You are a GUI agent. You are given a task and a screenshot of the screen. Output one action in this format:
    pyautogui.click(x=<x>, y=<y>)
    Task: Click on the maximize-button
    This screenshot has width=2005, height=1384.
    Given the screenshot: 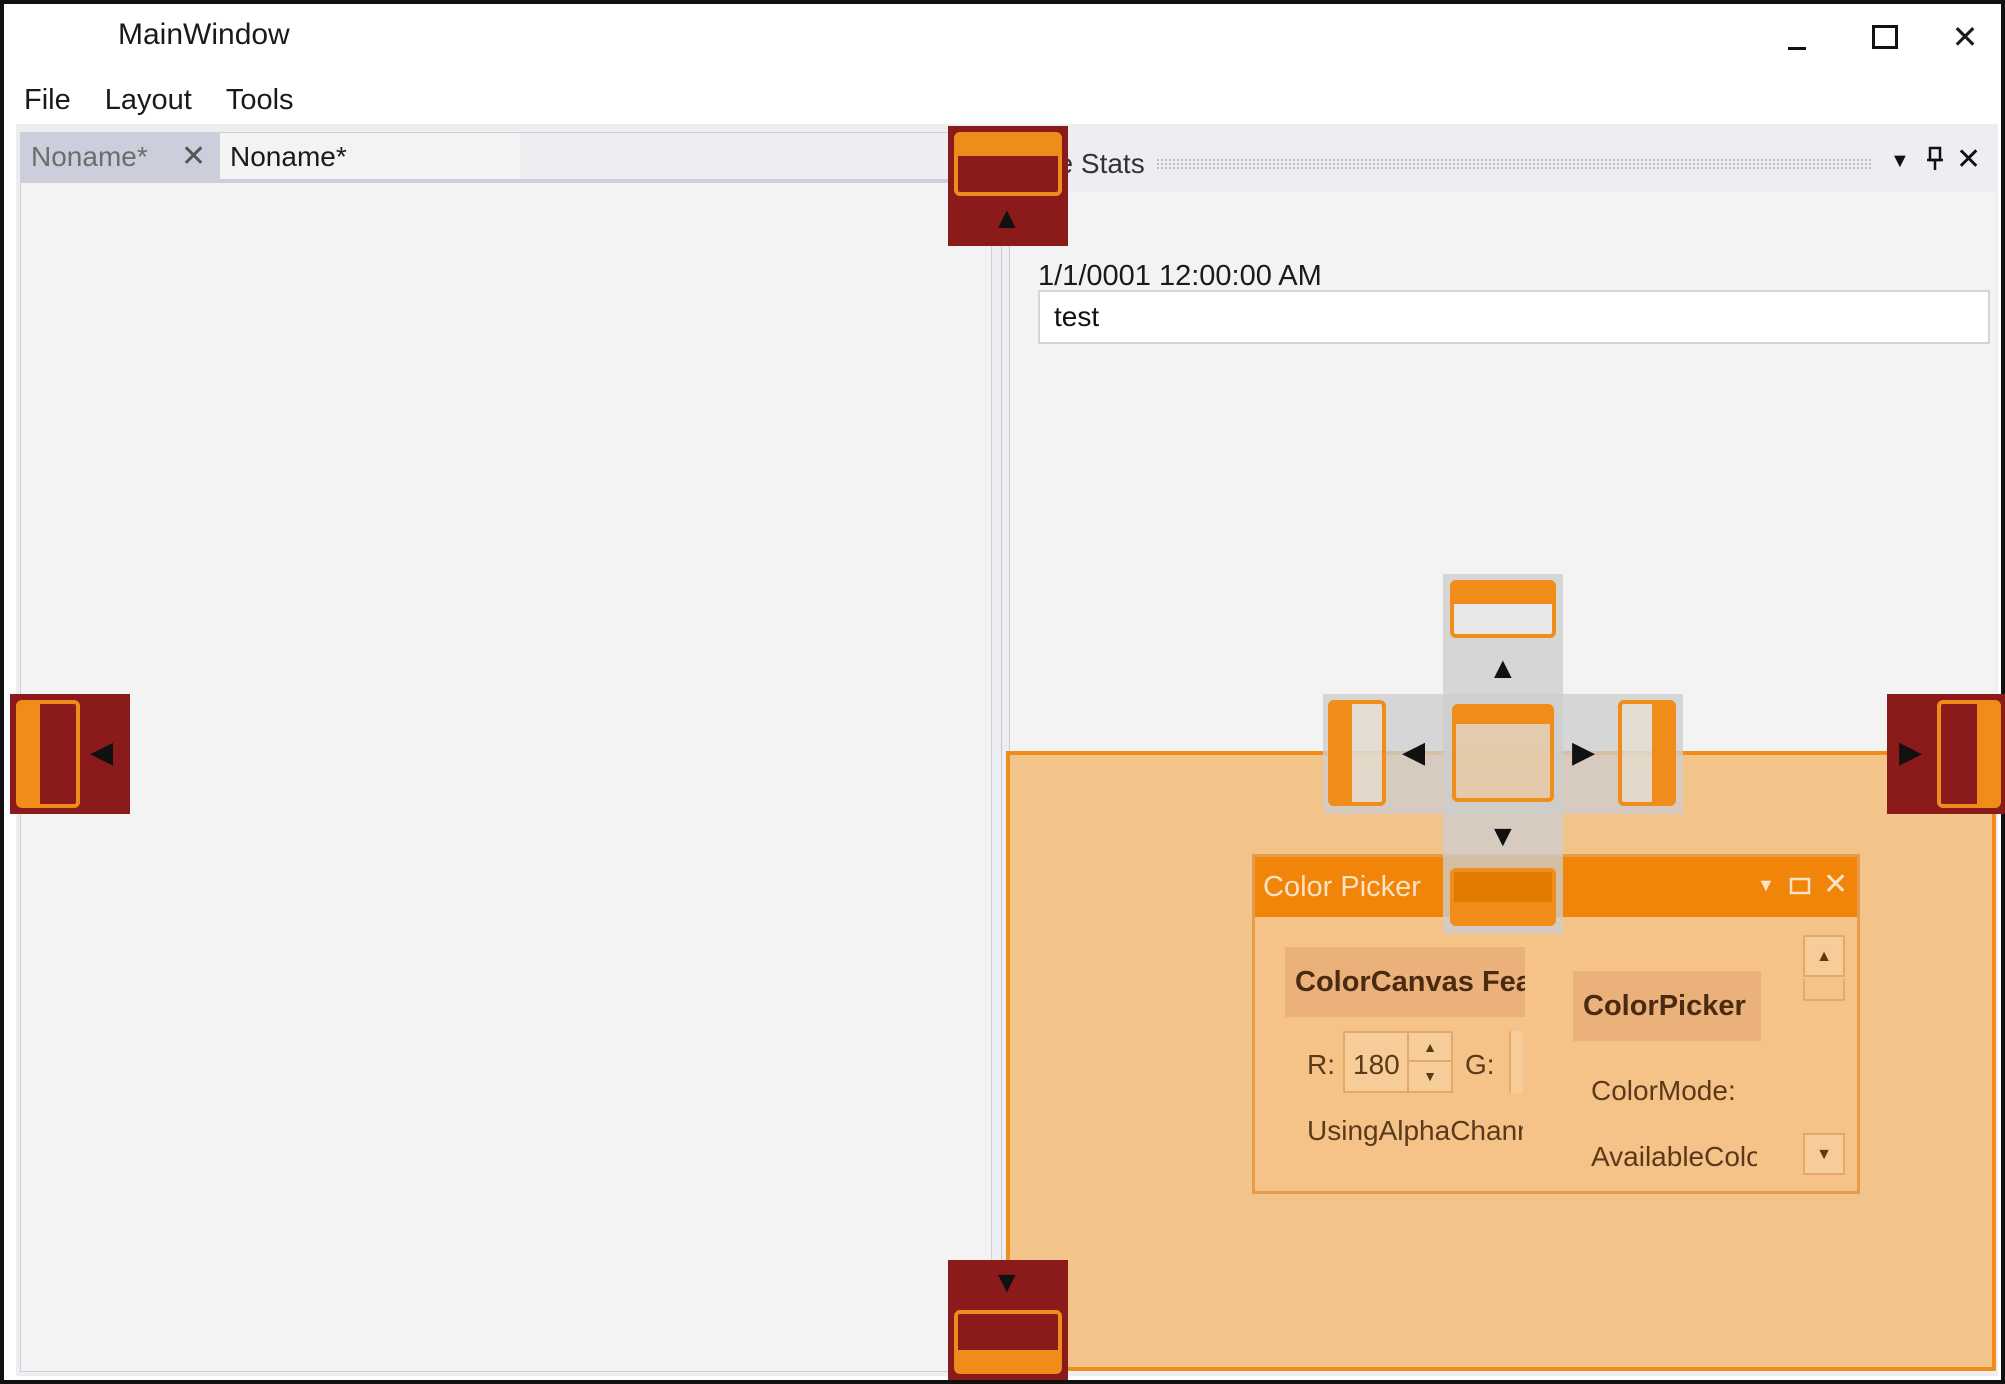 What is the action you would take?
    pyautogui.click(x=1885, y=37)
    